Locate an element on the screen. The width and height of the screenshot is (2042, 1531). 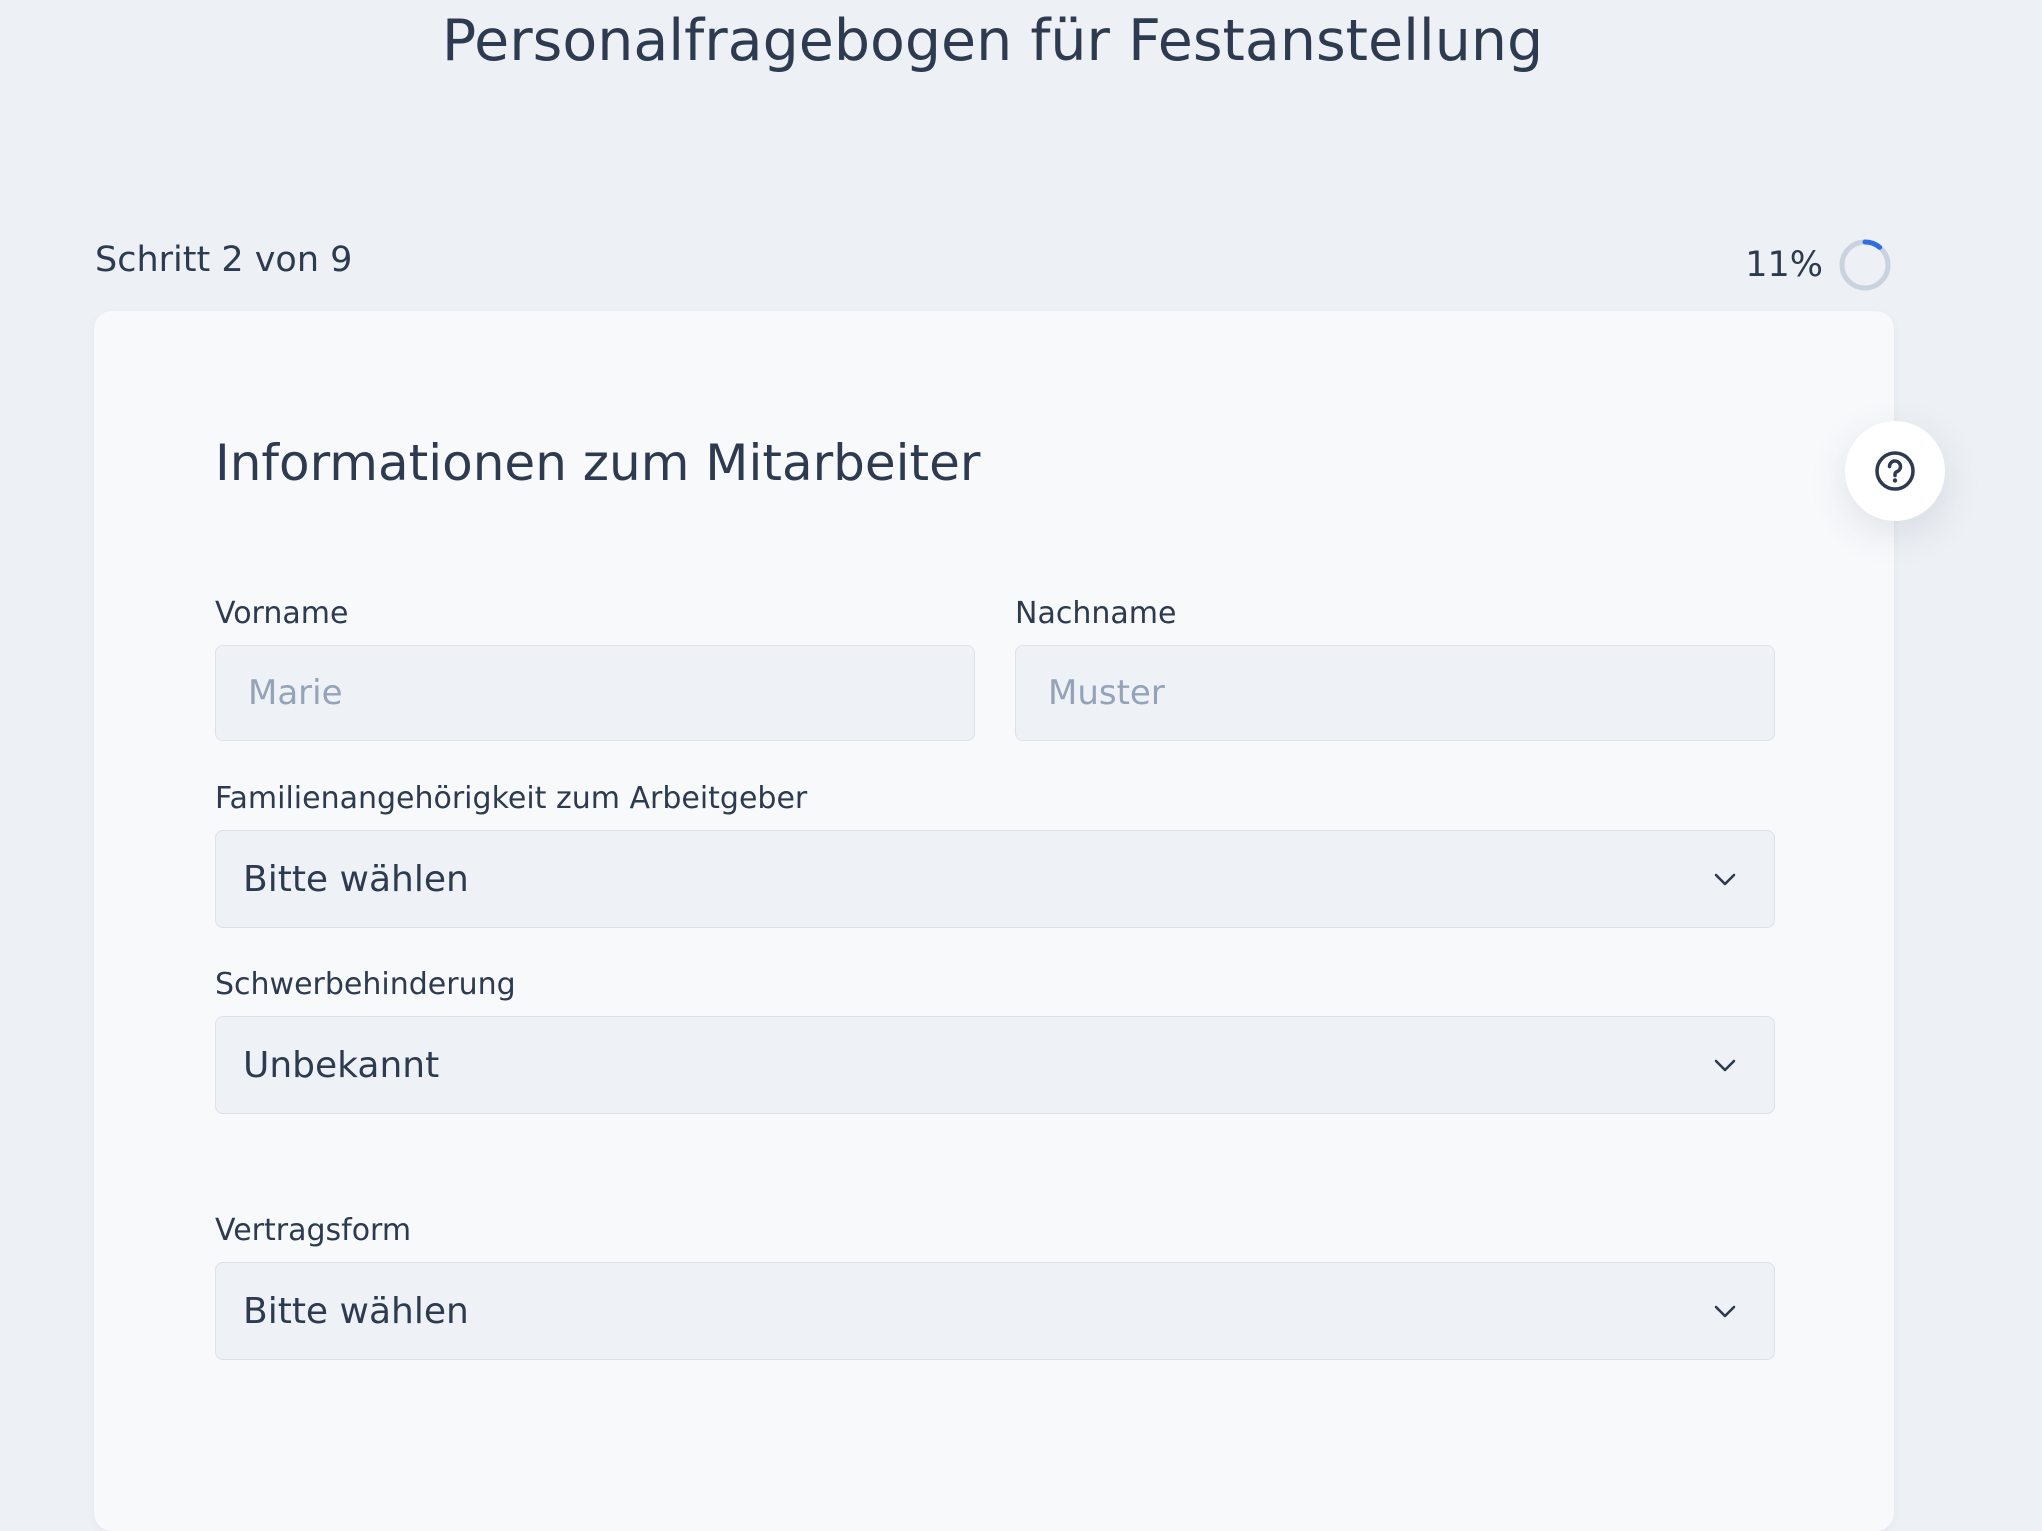
help-button is located at coordinates (1895, 471).